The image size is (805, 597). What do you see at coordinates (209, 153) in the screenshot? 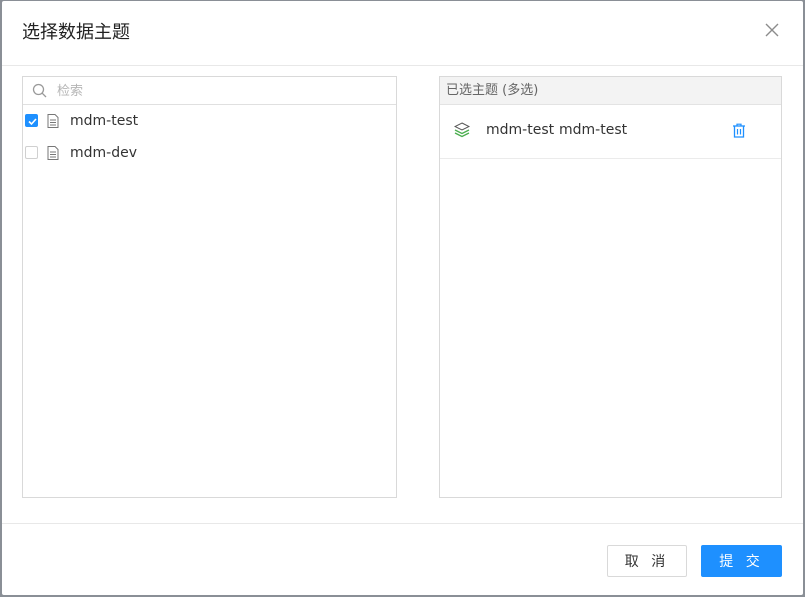
I see `list-item-mdm-dev: mdm-dev` at bounding box center [209, 153].